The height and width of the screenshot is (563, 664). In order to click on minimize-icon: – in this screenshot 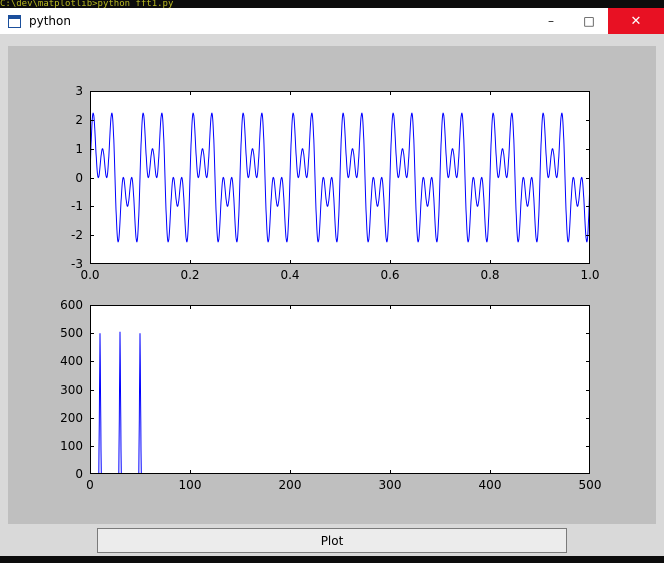, I will do `click(551, 21)`.